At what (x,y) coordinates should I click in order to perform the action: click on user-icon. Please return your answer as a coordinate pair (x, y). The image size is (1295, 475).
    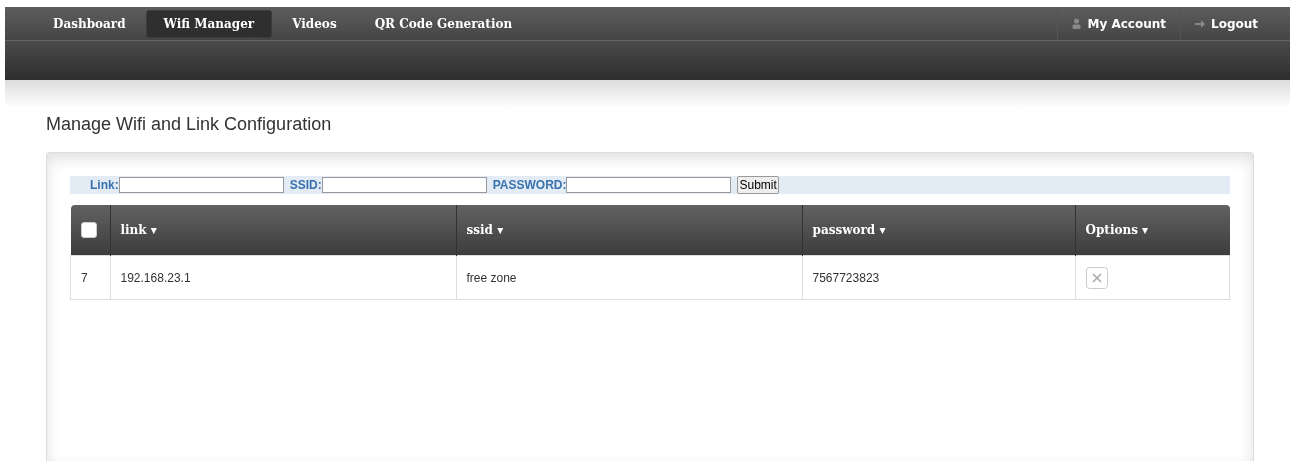
    Looking at the image, I should click on (1077, 23).